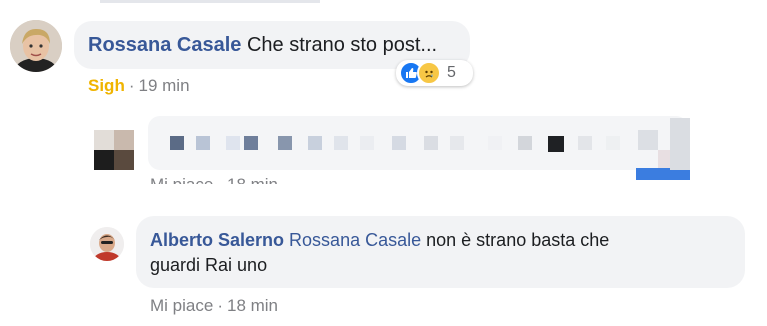  What do you see at coordinates (214, 305) in the screenshot?
I see `comment-meta: Mi piace · 18 min` at bounding box center [214, 305].